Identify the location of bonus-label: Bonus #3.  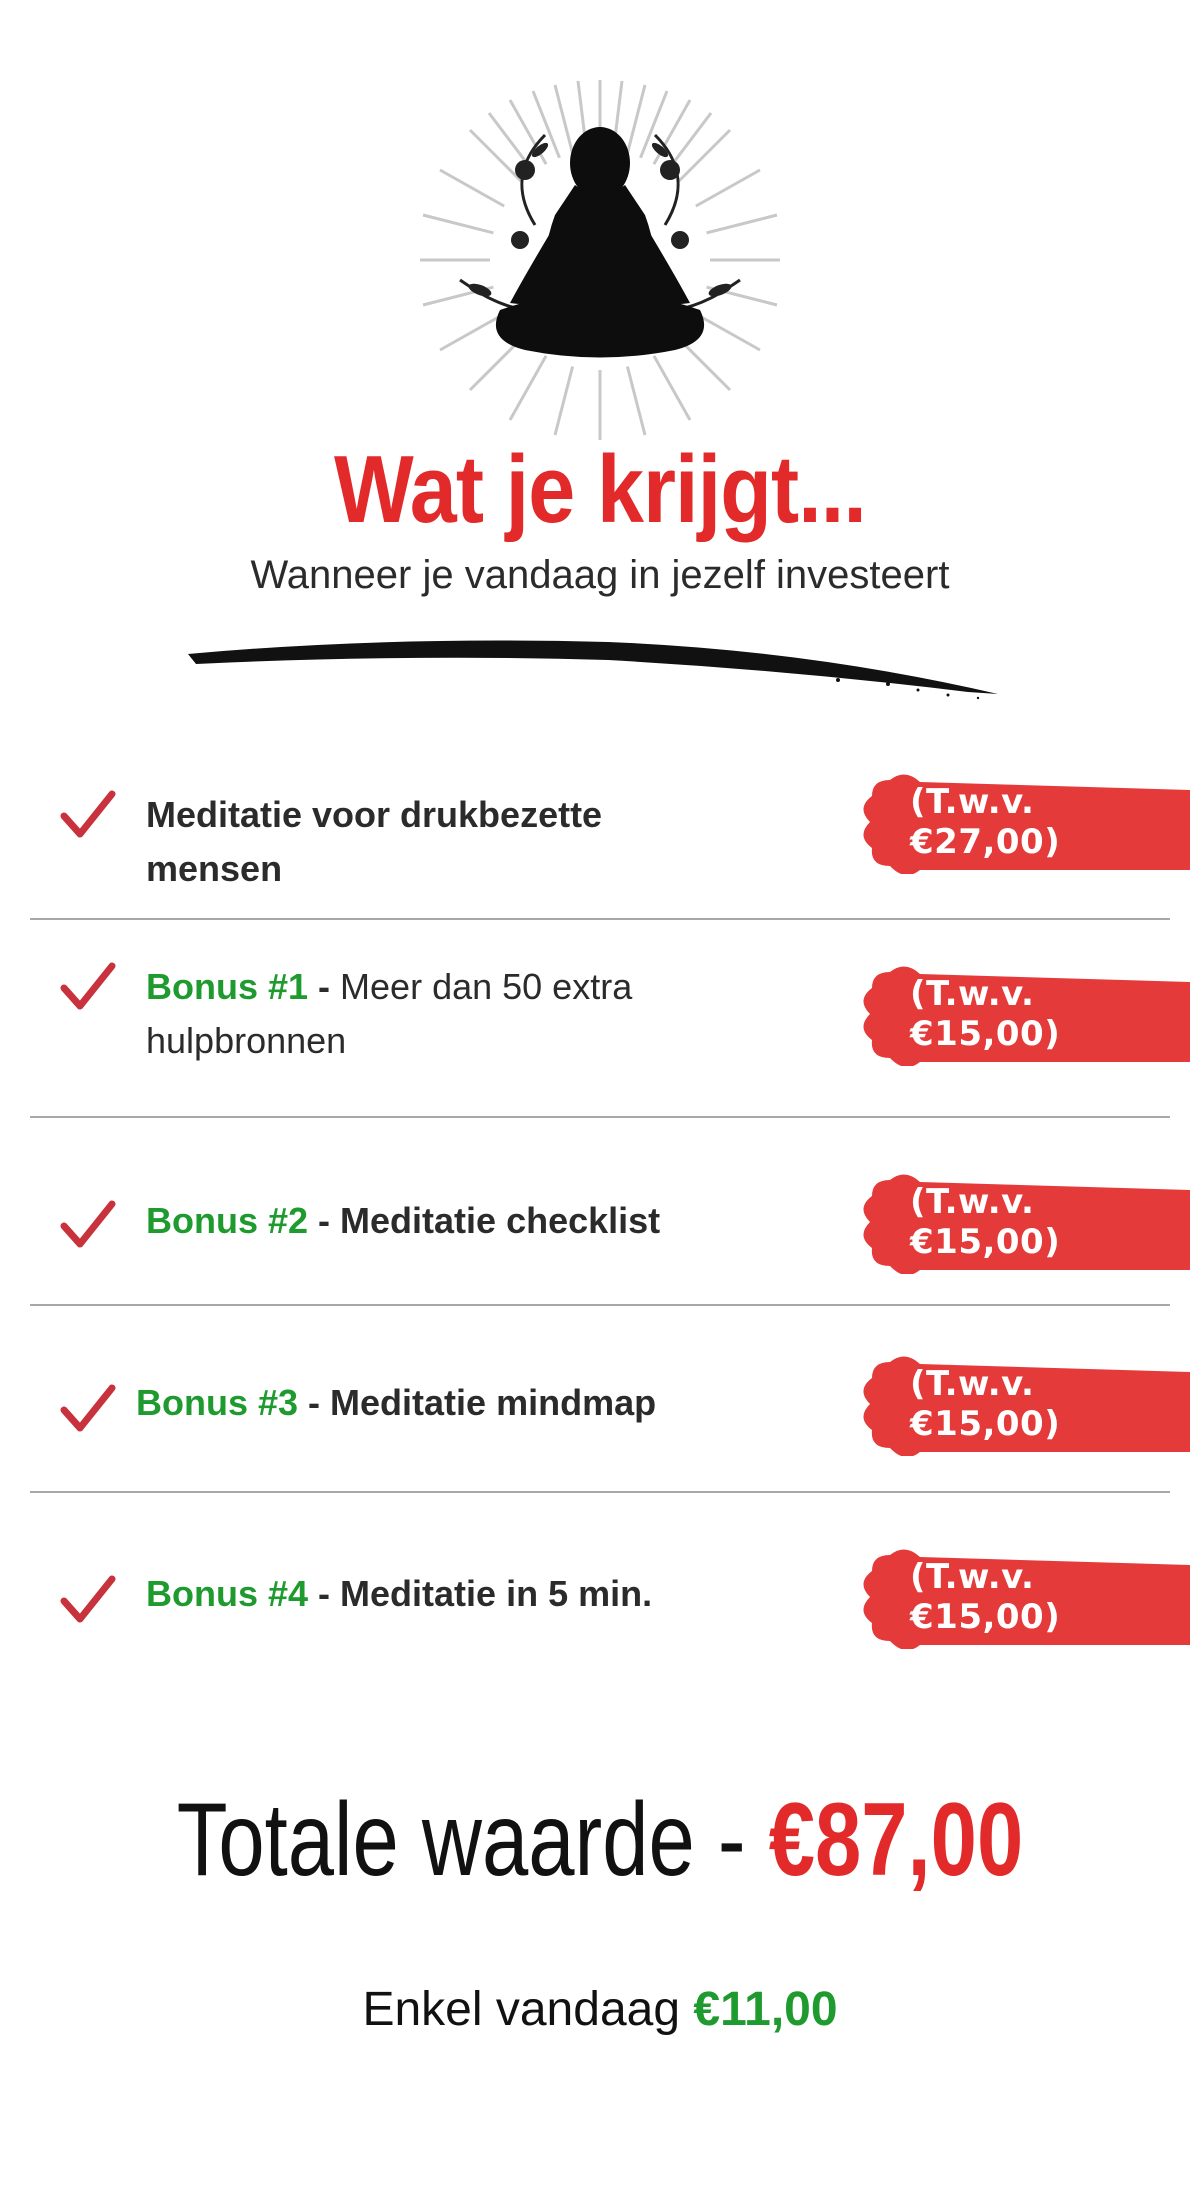
(217, 1402).